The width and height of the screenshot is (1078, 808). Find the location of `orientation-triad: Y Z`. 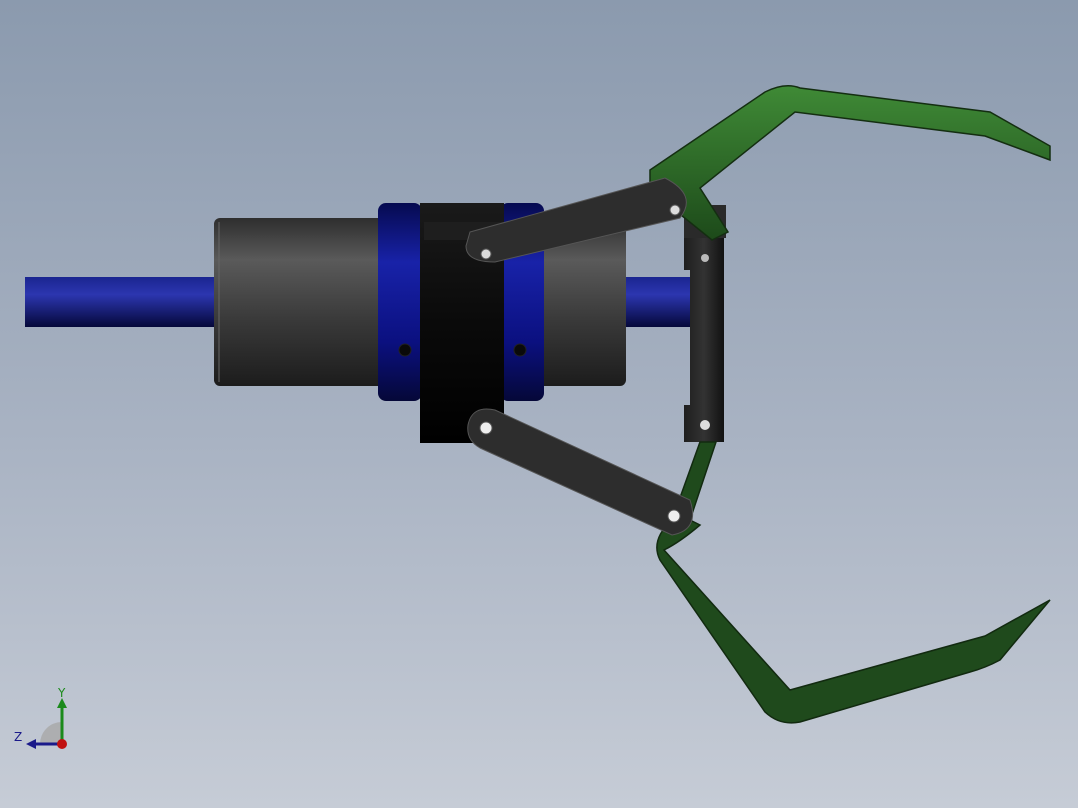

orientation-triad: Y Z is located at coordinates (45, 719).